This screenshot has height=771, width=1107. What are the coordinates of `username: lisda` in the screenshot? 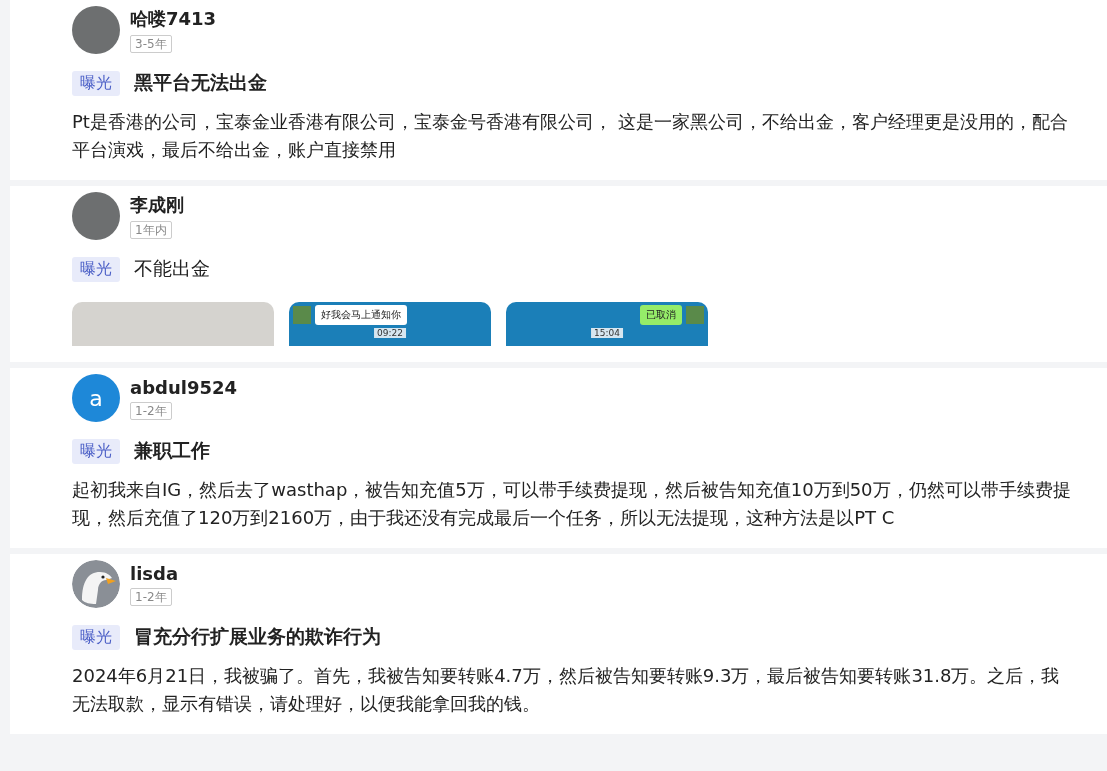 It's located at (154, 573).